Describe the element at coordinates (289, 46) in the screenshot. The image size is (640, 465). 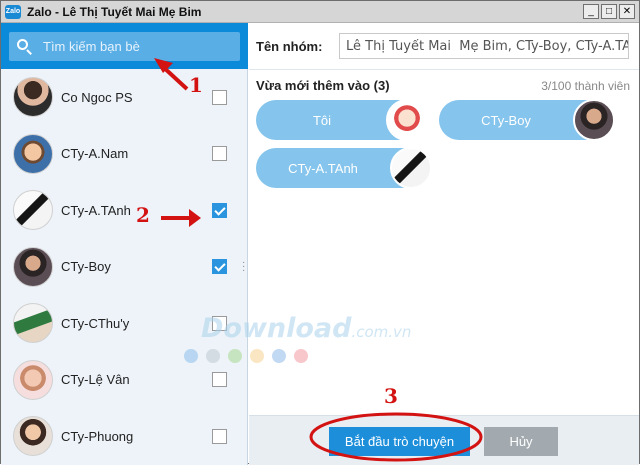
I see `group-name-label: Tên nhóm:` at that location.